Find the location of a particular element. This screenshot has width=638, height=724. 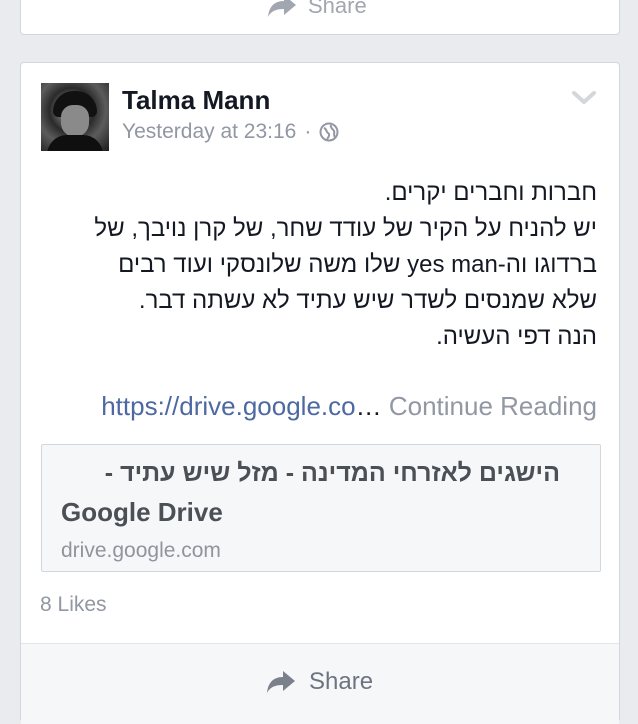

globe-icon is located at coordinates (329, 132).